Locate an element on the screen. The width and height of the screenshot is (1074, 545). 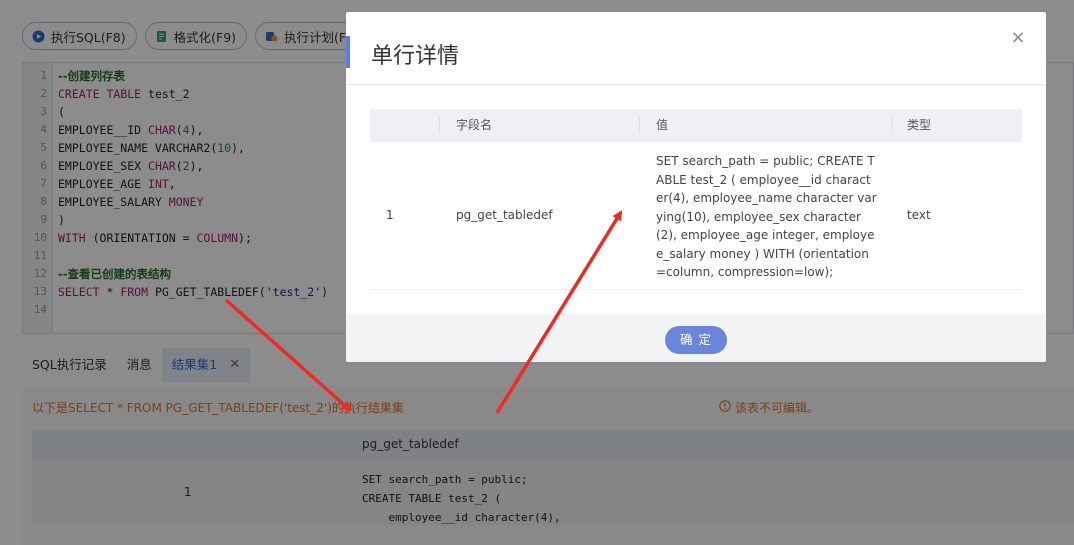
header-type: 类型 is located at coordinates (919, 125).